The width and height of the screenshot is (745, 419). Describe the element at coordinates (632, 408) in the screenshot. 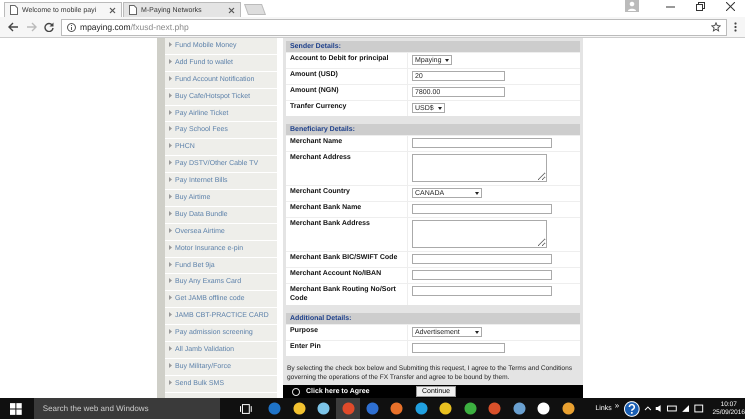

I see `help-icon` at that location.